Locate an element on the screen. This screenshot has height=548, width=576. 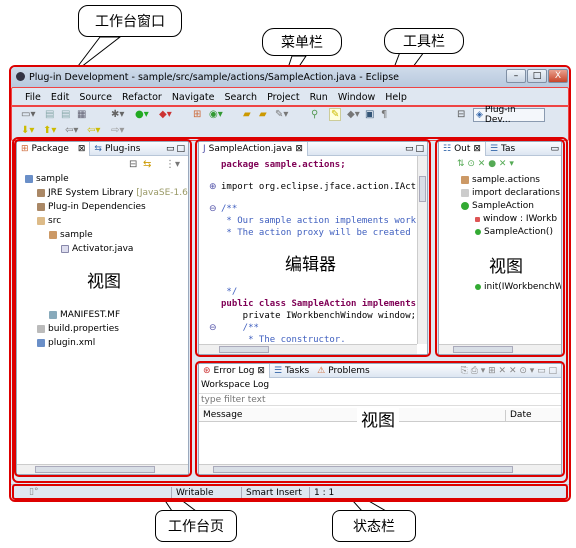
close-button: X is located at coordinates (558, 76).